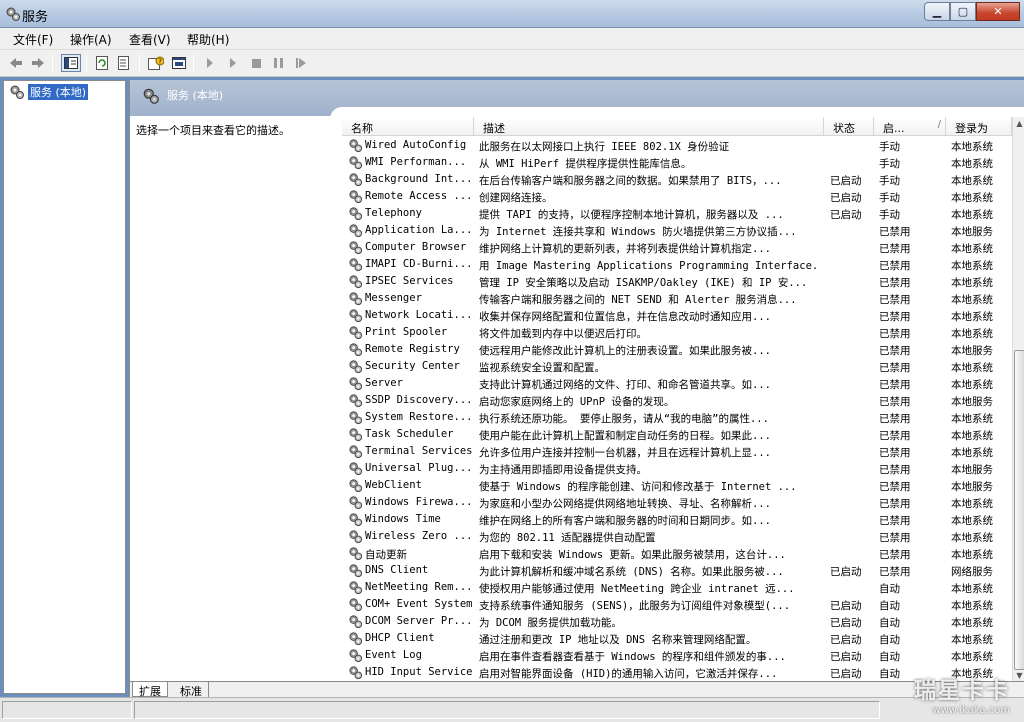 Image resolution: width=1024 pixels, height=722 pixels. Describe the element at coordinates (1018, 123) in the screenshot. I see `scroll-up-arrow-icon: ▲` at that location.